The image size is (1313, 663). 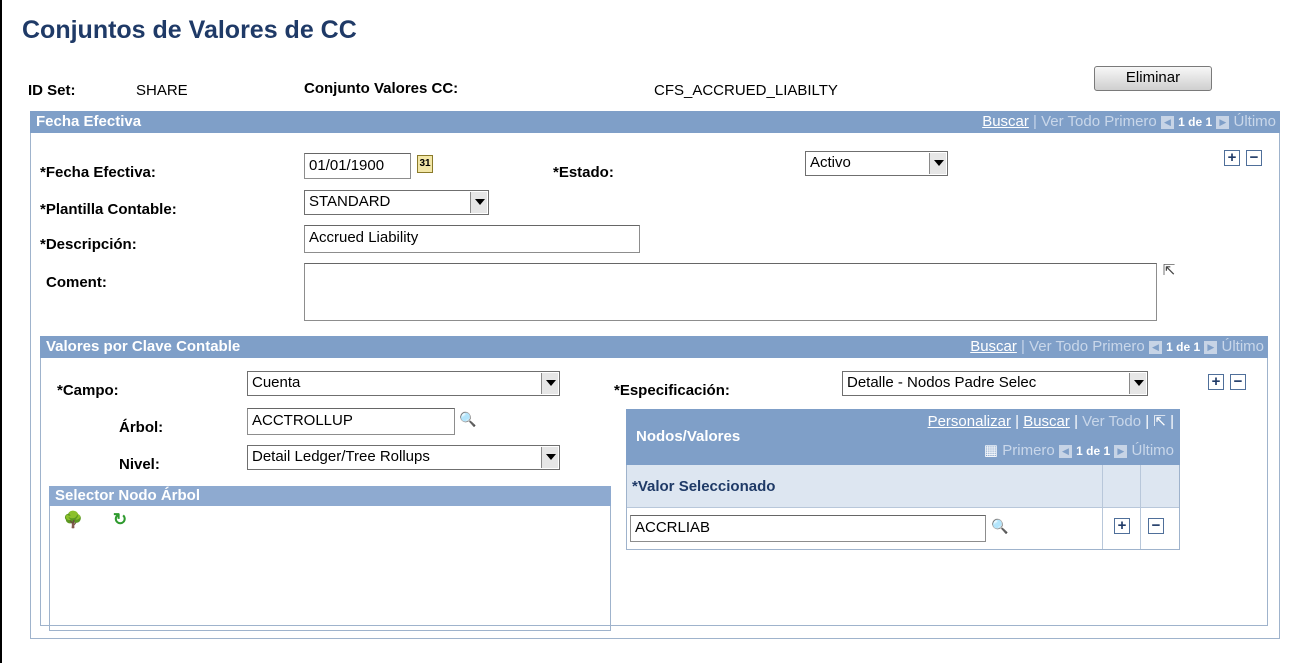 I want to click on valores-buscar-link: Buscar, so click(x=993, y=346).